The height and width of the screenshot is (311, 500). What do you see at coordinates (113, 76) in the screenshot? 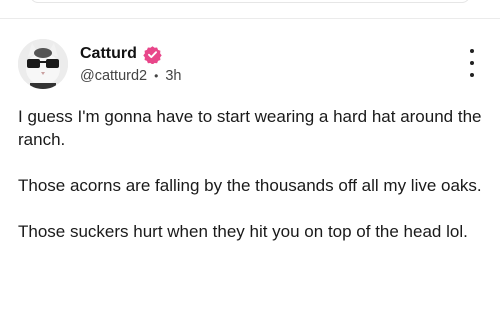
I see `author-handle: @catturd2` at bounding box center [113, 76].